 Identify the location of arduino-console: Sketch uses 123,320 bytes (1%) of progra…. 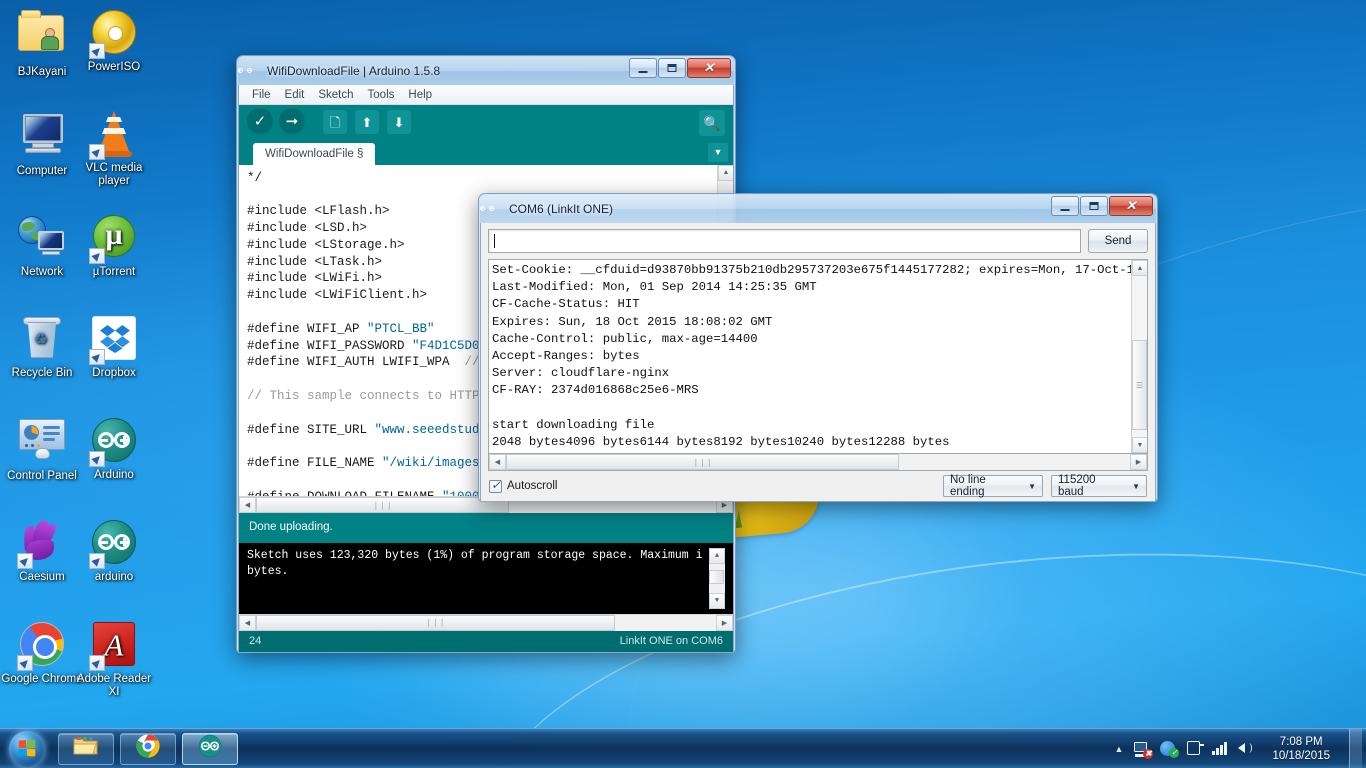
(486, 578).